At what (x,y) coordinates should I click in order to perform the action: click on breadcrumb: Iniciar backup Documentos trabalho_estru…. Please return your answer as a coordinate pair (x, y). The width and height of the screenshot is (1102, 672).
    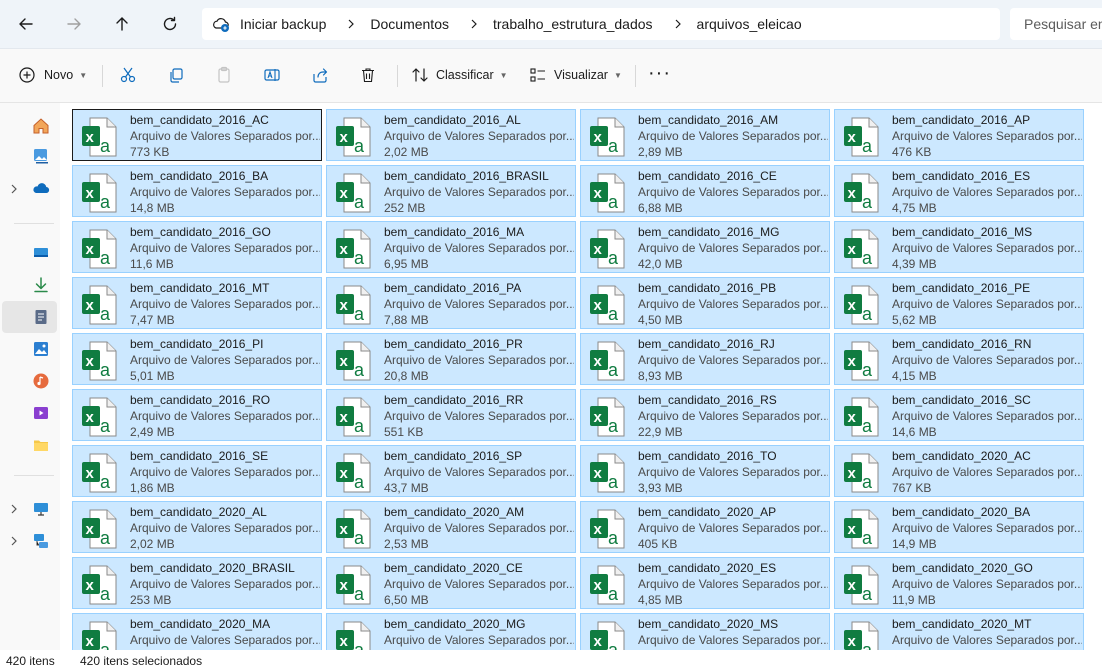
    Looking at the image, I should click on (601, 24).